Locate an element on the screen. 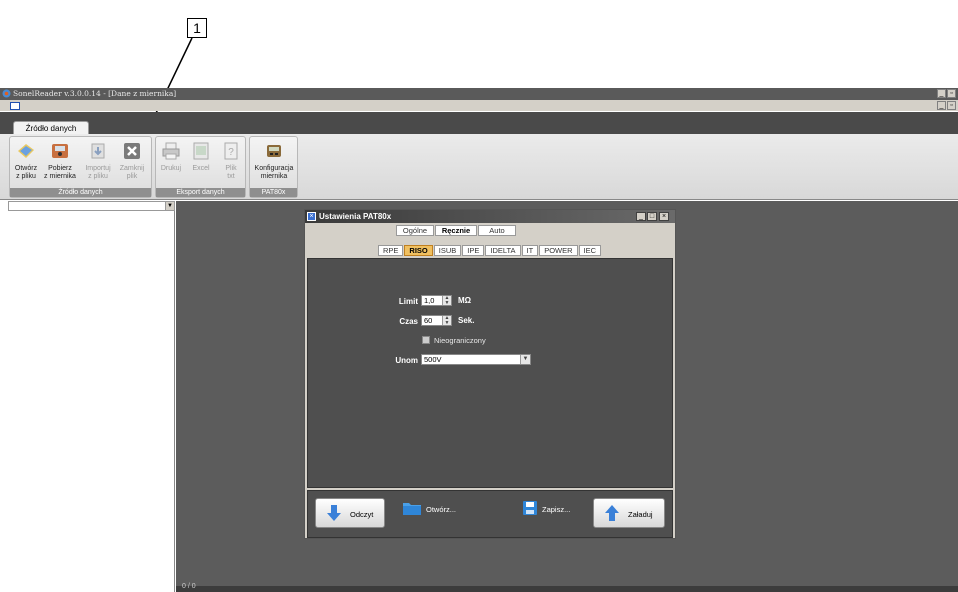  tab-ogolne: Ogólne is located at coordinates (415, 230).